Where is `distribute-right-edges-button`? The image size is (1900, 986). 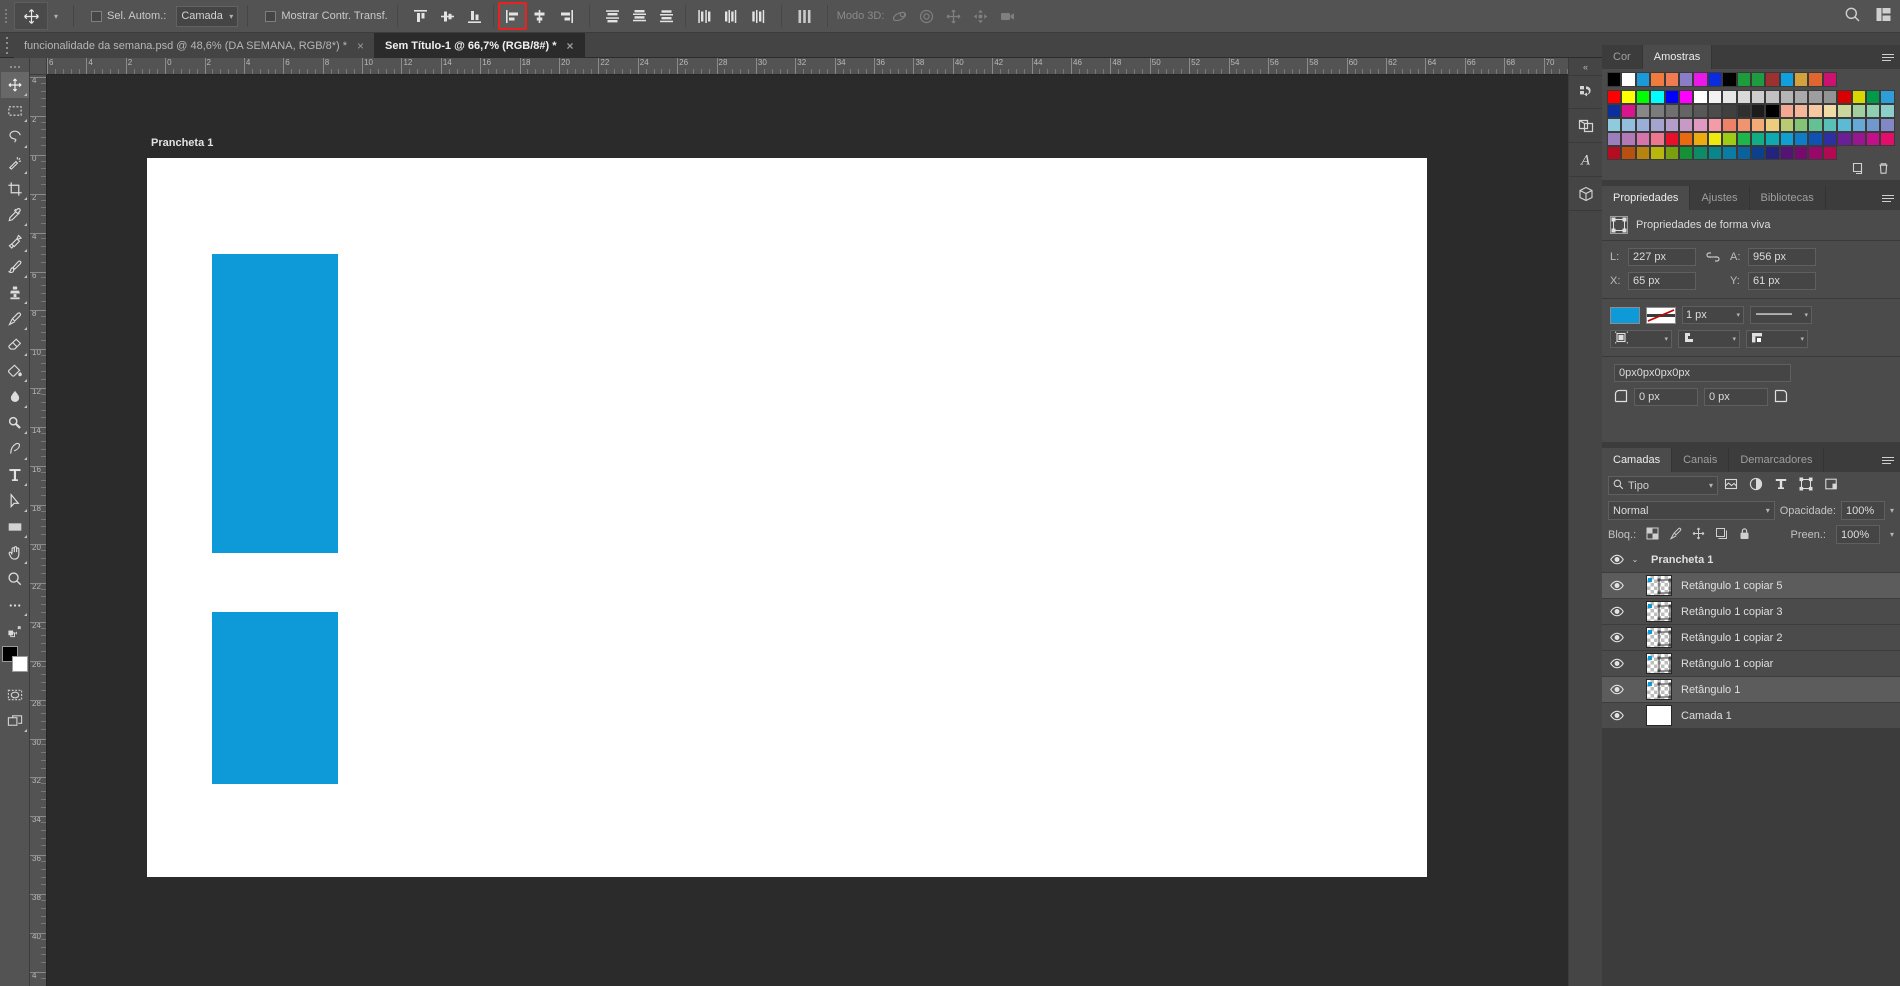 distribute-right-edges-button is located at coordinates (758, 16).